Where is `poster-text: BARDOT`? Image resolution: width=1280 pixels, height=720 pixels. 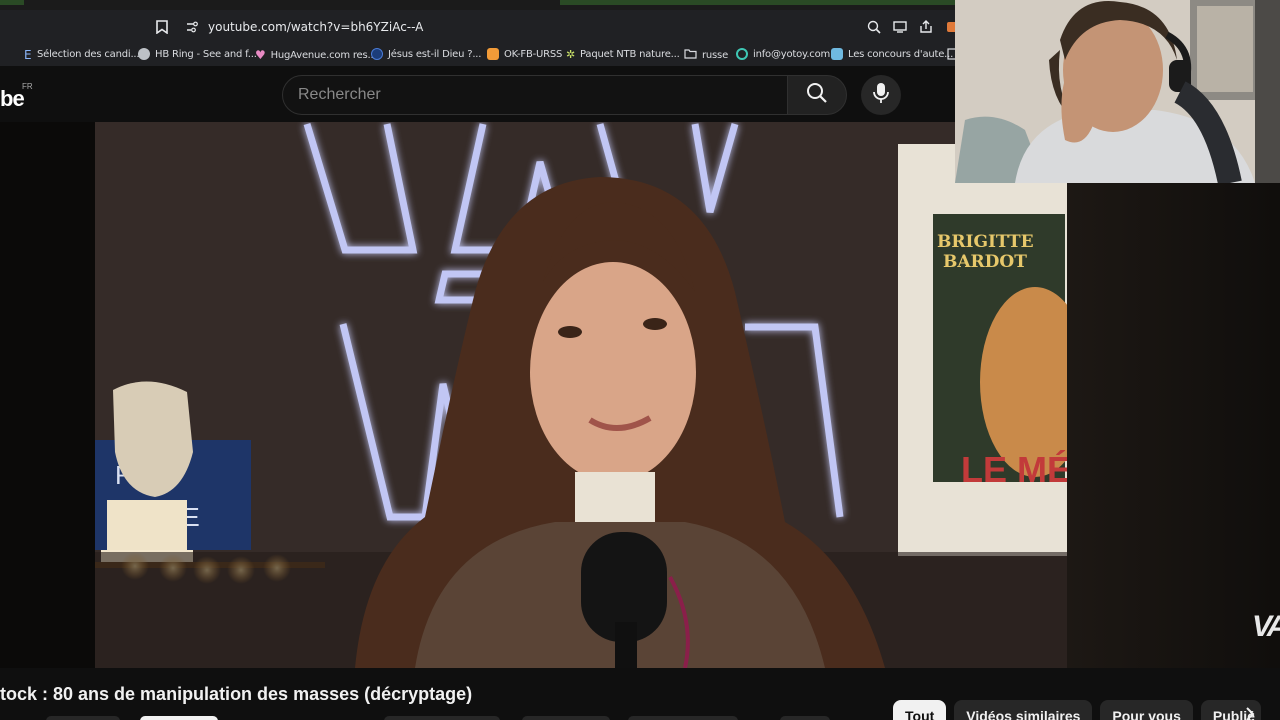 poster-text: BARDOT is located at coordinates (985, 262).